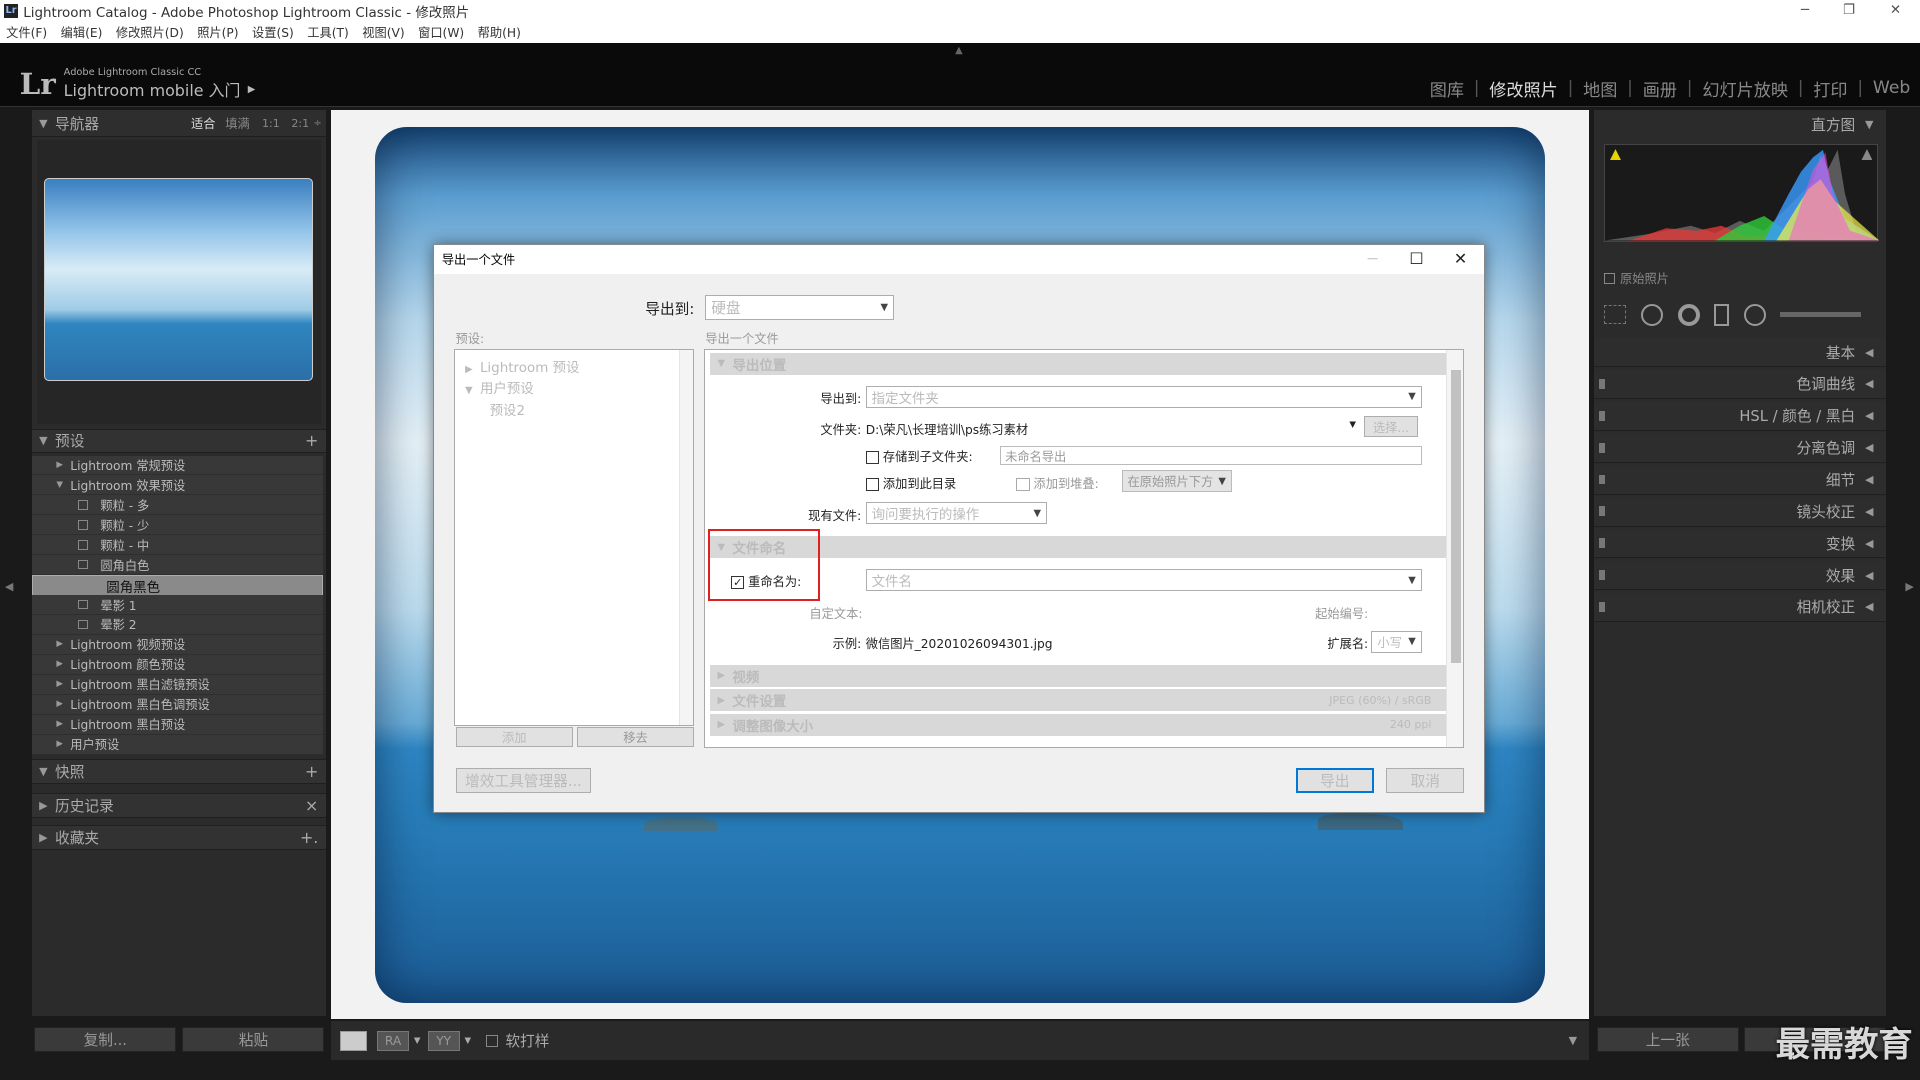 Image resolution: width=1920 pixels, height=1080 pixels. I want to click on preset-folder: ▶ 用户预设, so click(177, 744).